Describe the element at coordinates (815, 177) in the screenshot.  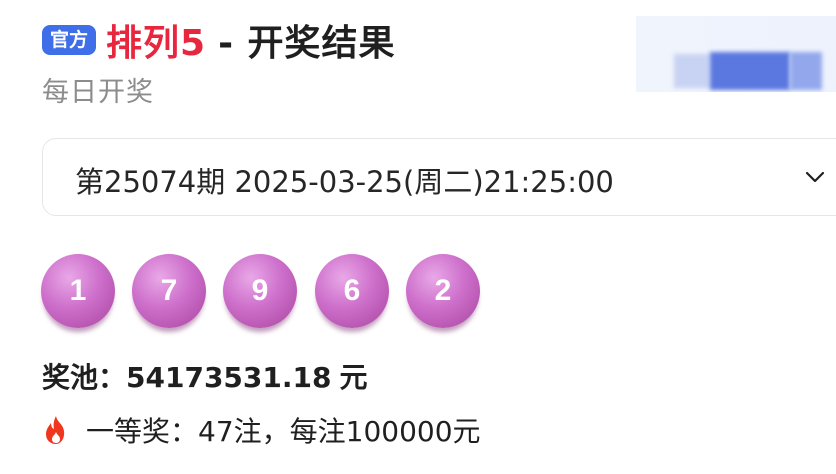
I see `chevron-down-icon` at that location.